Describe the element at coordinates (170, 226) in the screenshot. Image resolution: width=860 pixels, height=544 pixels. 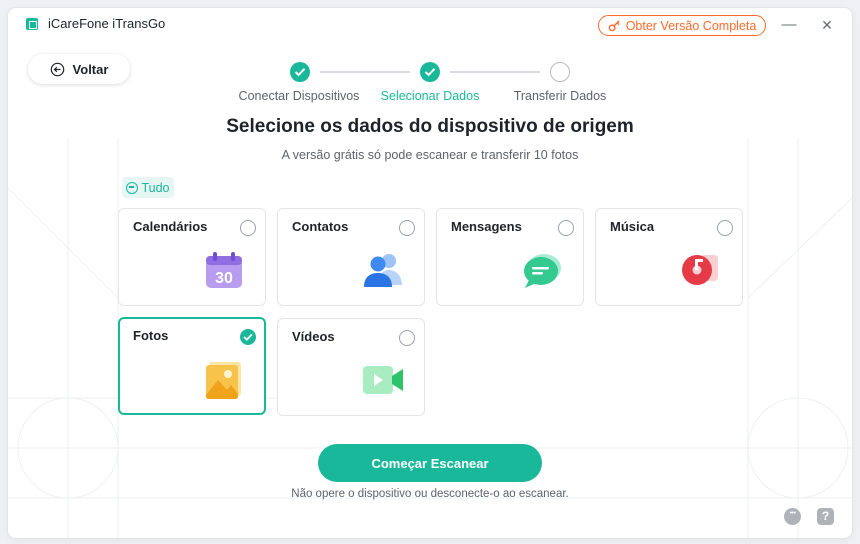
I see `card-title: Calendários` at that location.